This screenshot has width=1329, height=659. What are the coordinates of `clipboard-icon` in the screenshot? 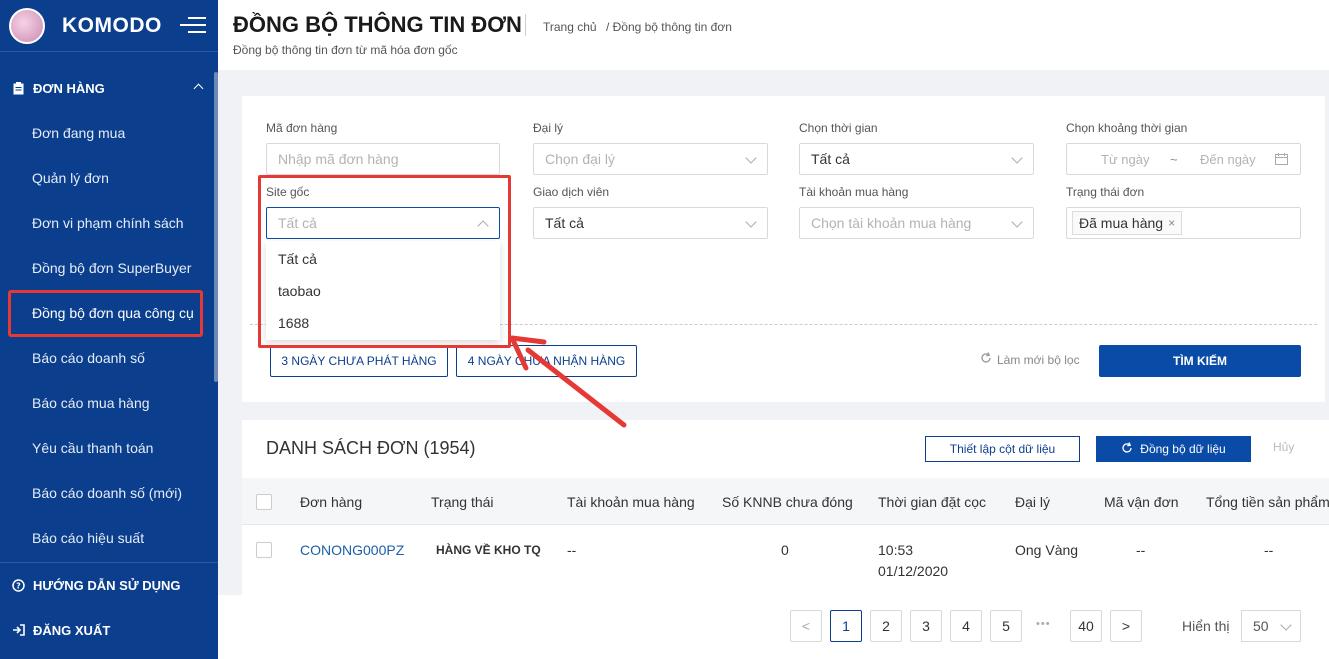 It's located at (18, 88).